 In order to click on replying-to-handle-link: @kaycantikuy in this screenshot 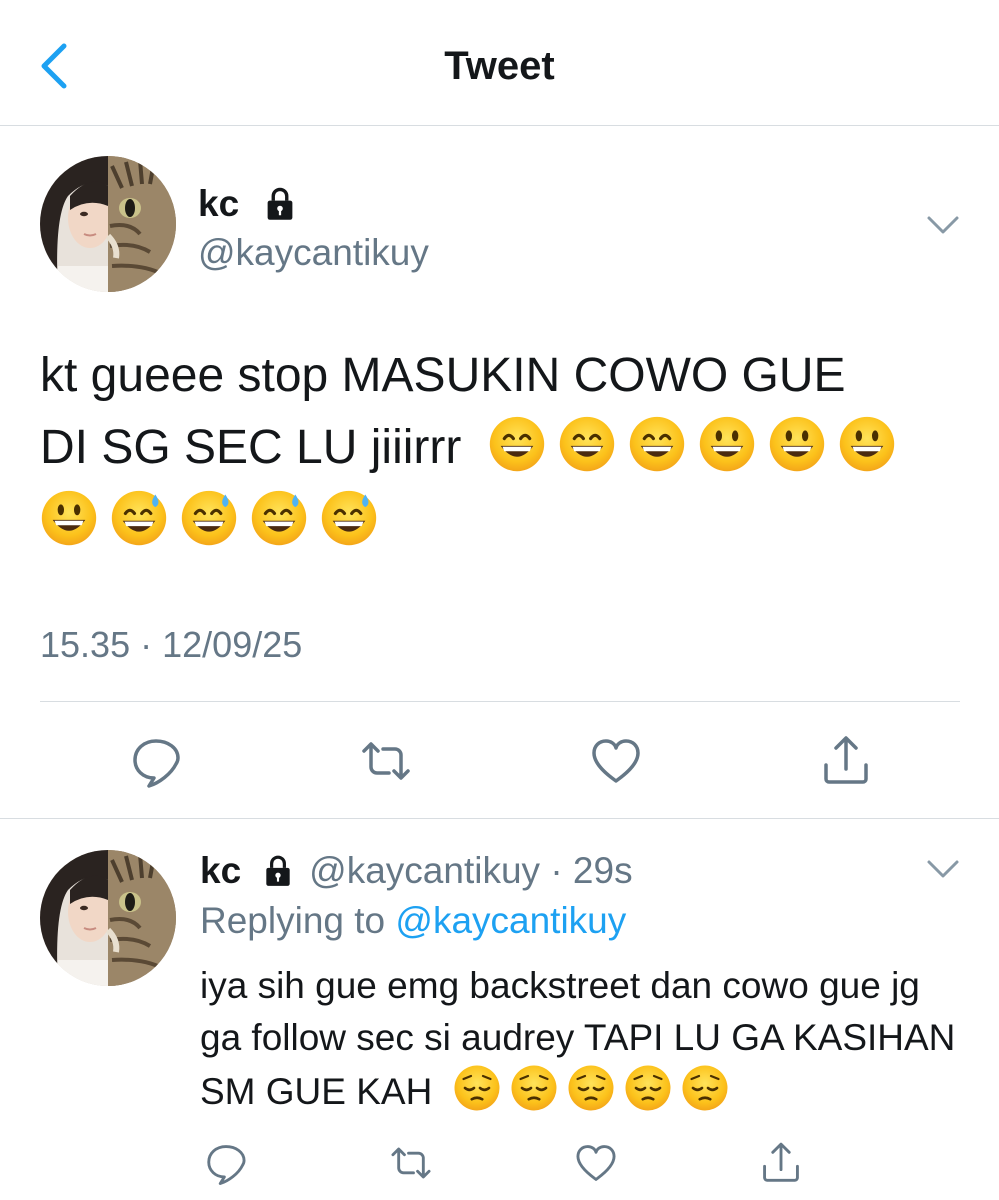, I will do `click(510, 920)`.